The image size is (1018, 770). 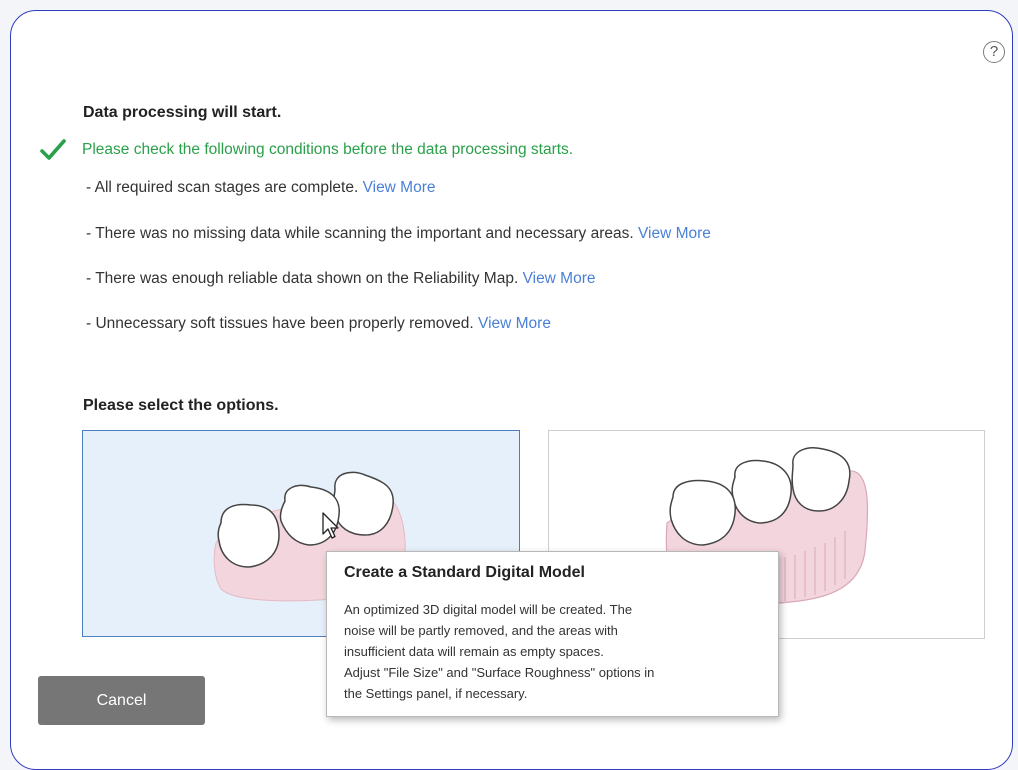 What do you see at coordinates (330, 525) in the screenshot?
I see `mouse-cursor-icon` at bounding box center [330, 525].